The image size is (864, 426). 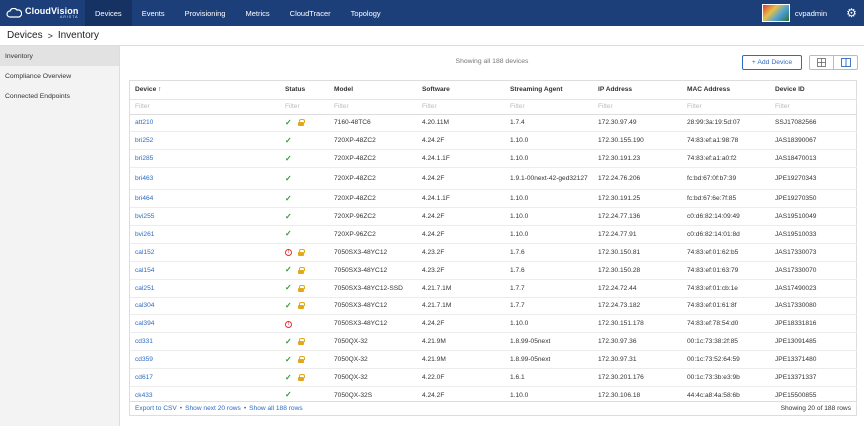 What do you see at coordinates (373, 123) in the screenshot?
I see `model-cell: 7160-48TC6` at bounding box center [373, 123].